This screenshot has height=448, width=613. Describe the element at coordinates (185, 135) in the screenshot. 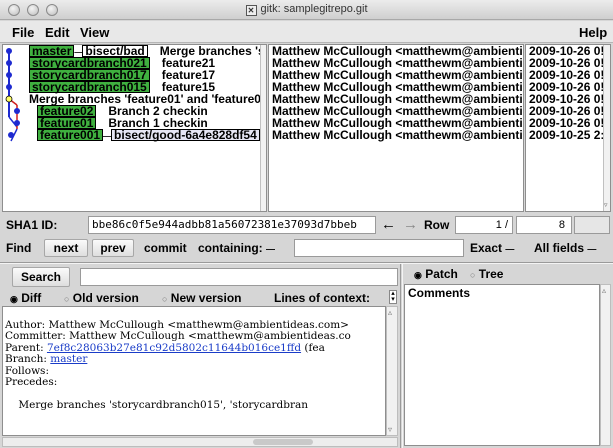

I see `ref-tag: bisect/good-6a4e828df54` at that location.